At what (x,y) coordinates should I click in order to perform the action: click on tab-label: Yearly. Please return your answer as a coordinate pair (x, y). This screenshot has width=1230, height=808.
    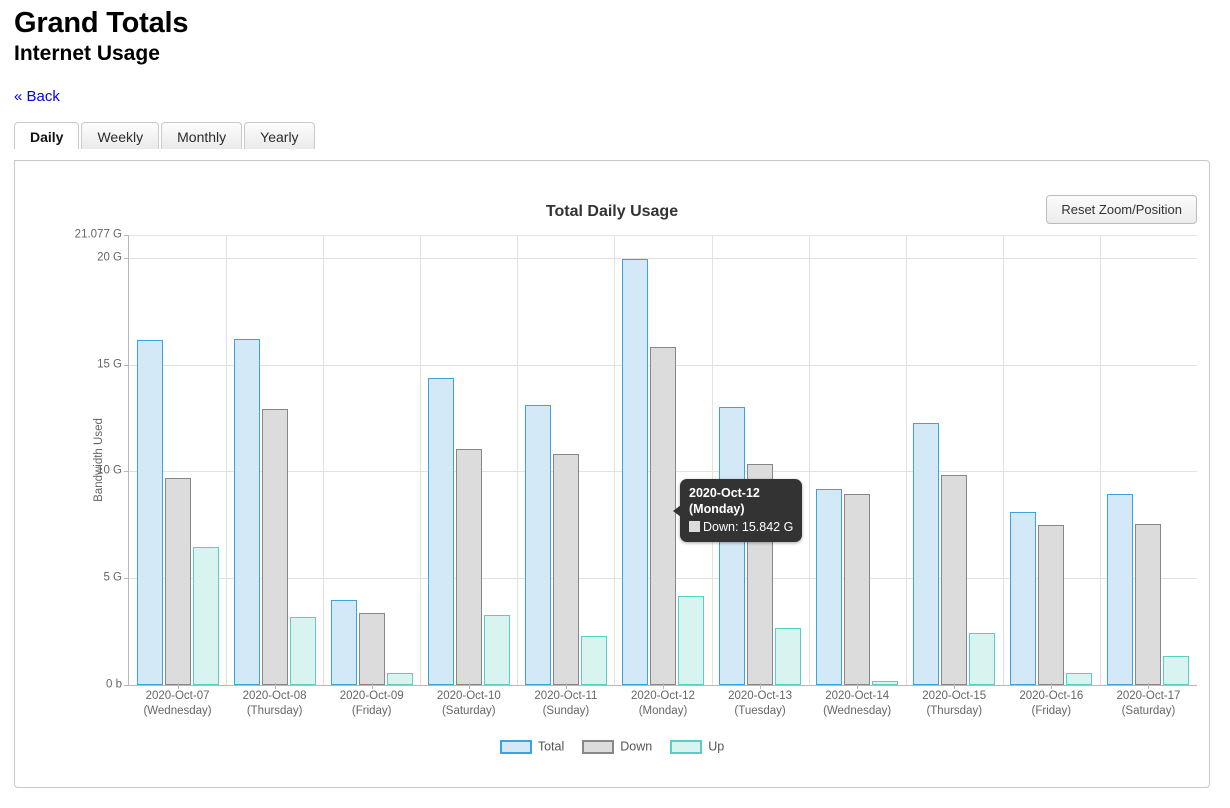
    Looking at the image, I should click on (279, 137).